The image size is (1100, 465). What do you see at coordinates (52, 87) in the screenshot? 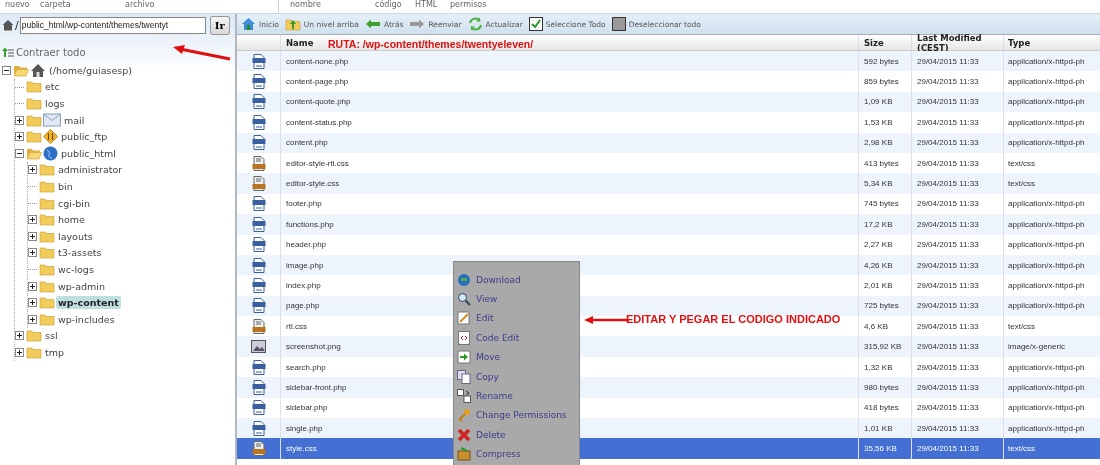
I see `folder-item: etc` at bounding box center [52, 87].